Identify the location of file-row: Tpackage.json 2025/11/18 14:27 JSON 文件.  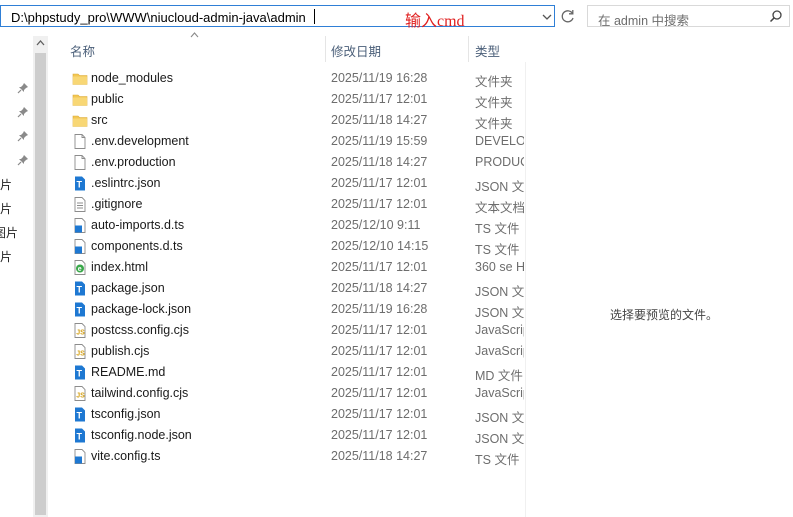
(297, 288).